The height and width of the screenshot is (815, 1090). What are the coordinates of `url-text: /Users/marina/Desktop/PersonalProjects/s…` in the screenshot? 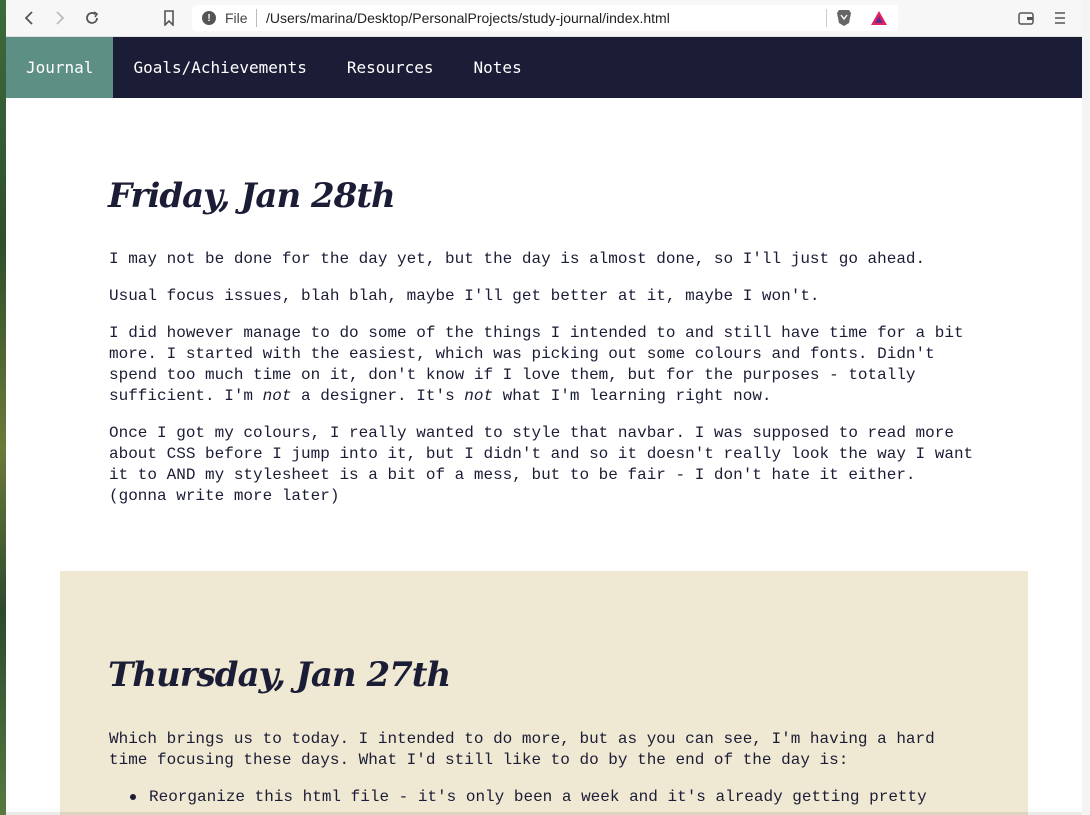 It's located at (468, 18).